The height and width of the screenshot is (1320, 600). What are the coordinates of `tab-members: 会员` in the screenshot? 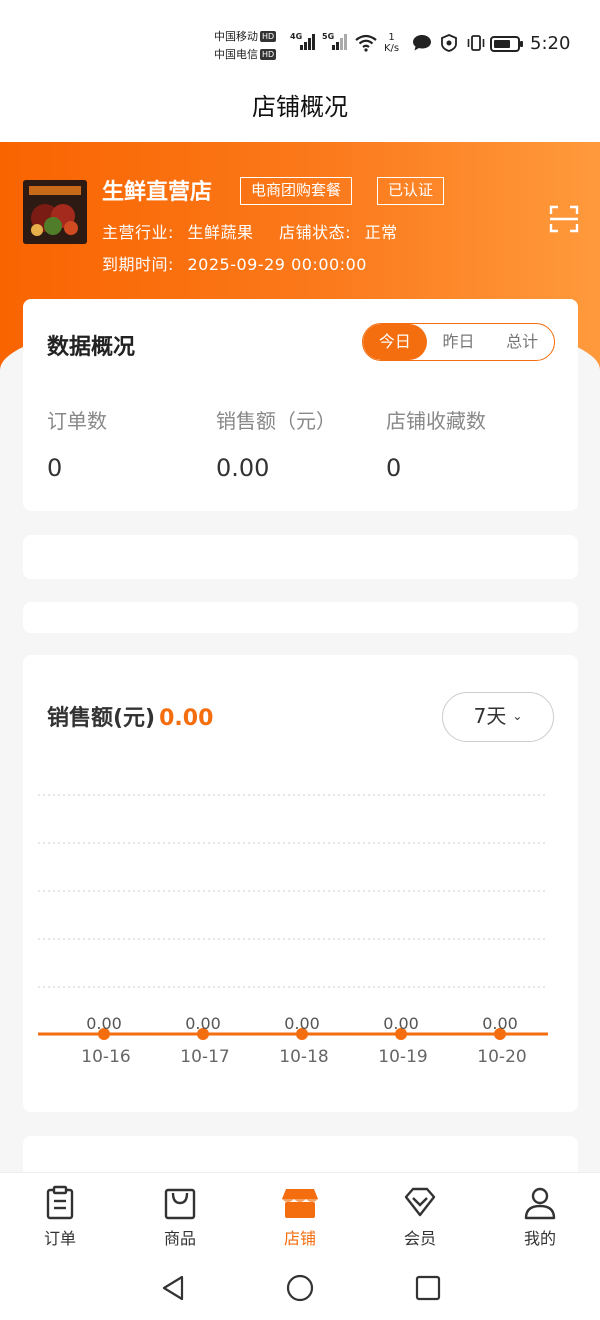 It's located at (420, 1217).